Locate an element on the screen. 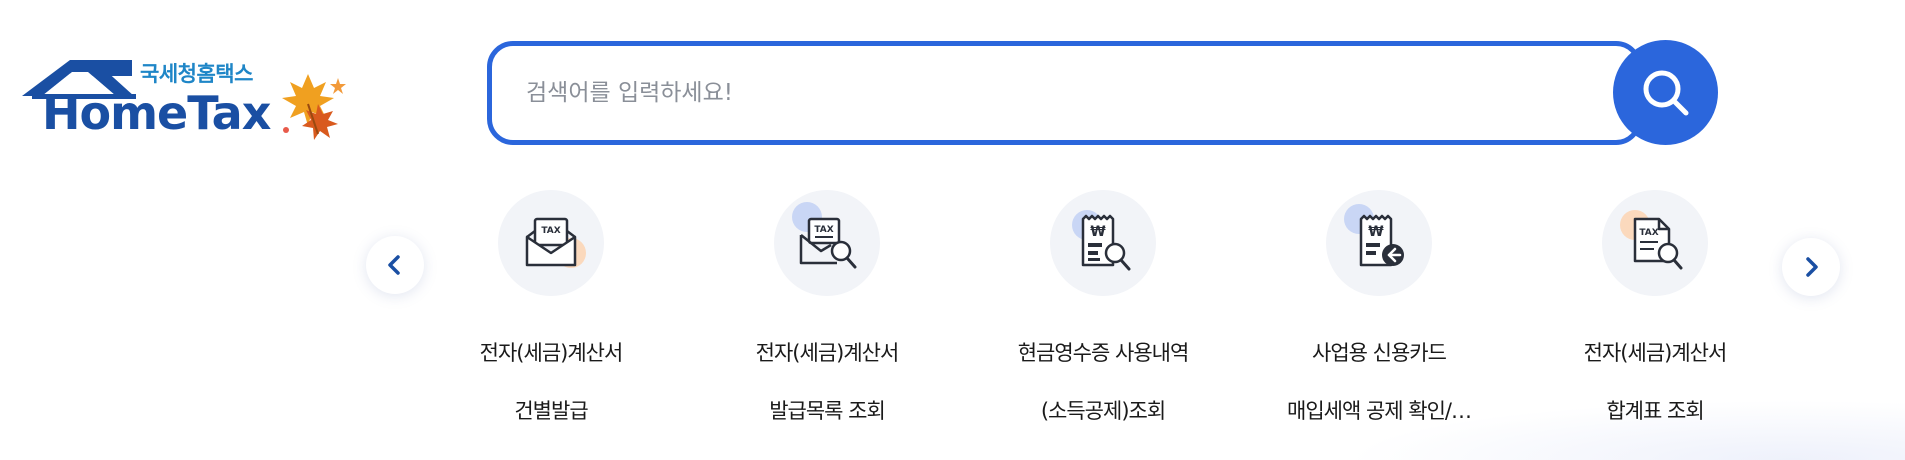 This screenshot has width=1905, height=460. tax-envelope-search-icon: TAX is located at coordinates (827, 243).